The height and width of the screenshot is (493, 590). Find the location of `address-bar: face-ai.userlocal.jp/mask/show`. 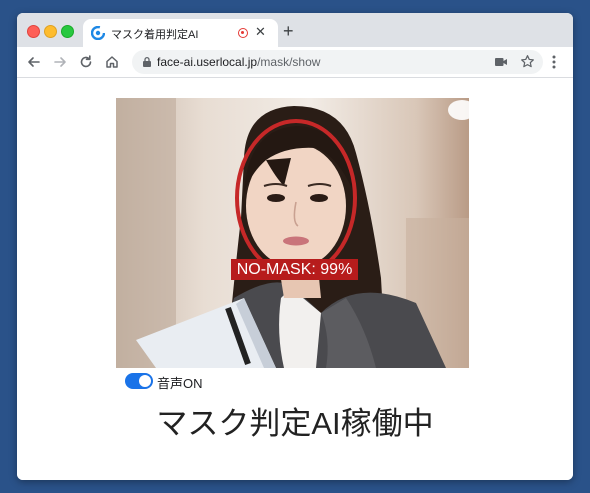

address-bar: face-ai.userlocal.jp/mask/show is located at coordinates (337, 62).